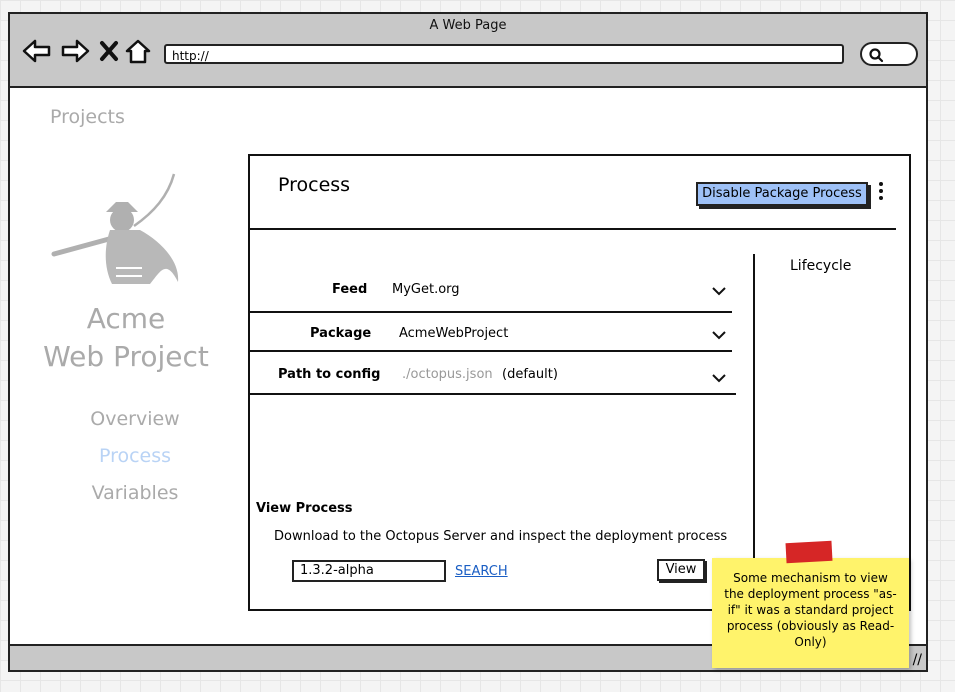  Describe the element at coordinates (876, 55) in the screenshot. I see `search-icon` at that location.